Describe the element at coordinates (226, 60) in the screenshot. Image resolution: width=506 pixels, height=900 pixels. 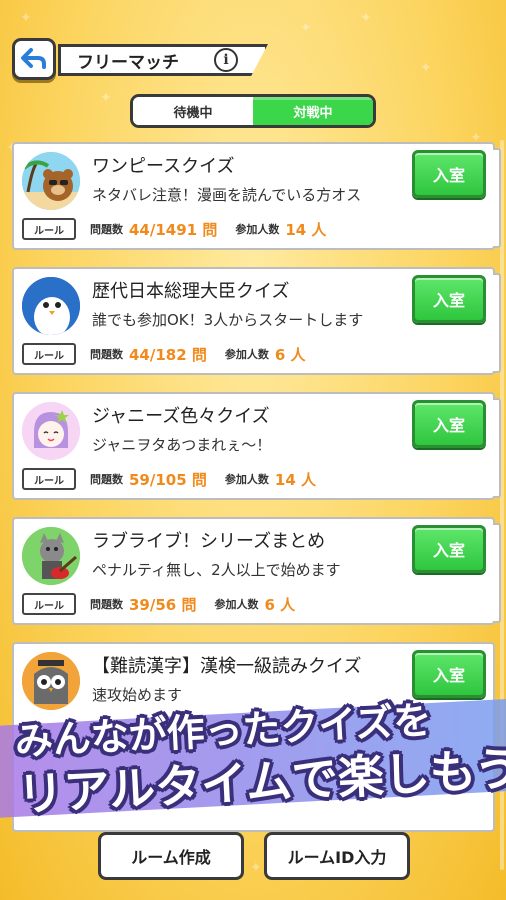
I see `info-icon: i` at that location.